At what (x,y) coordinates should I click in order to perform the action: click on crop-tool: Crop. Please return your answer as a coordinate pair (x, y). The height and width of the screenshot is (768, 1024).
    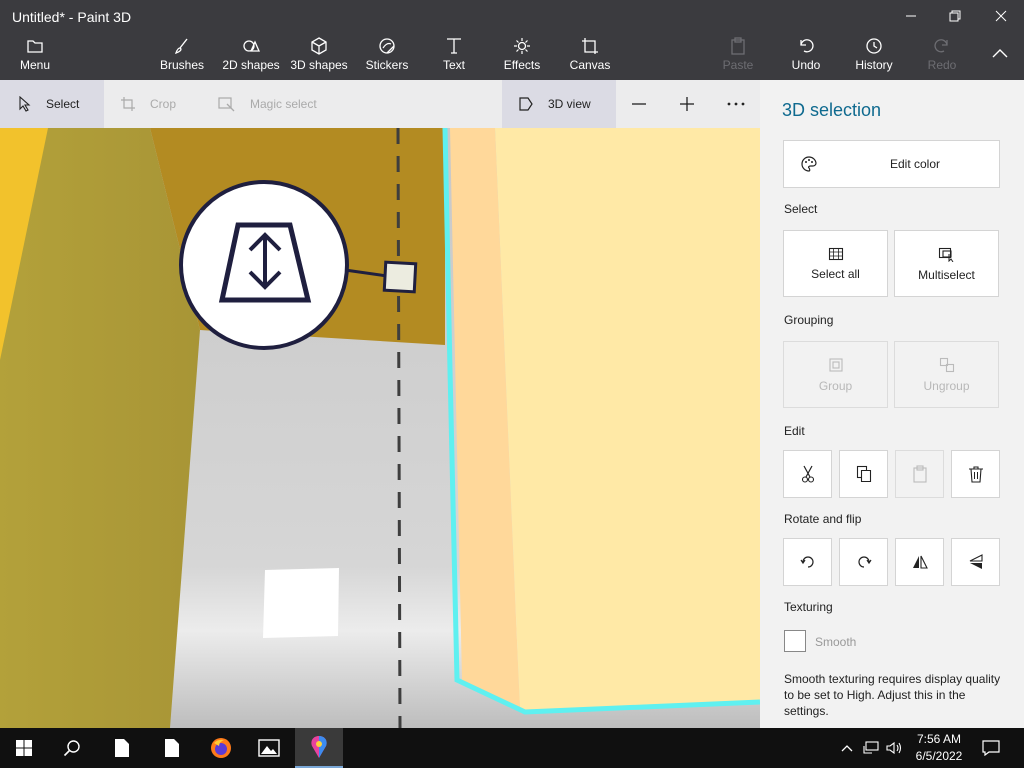
    Looking at the image, I should click on (148, 104).